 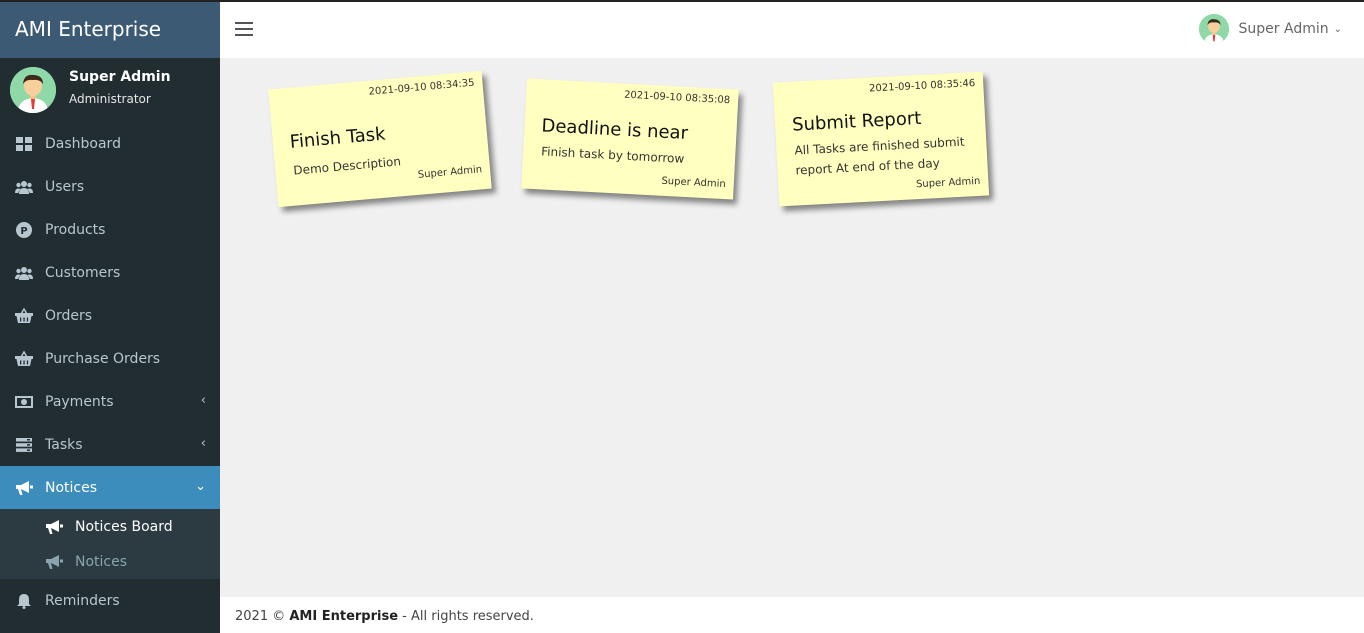 What do you see at coordinates (120, 77) in the screenshot?
I see `user-name: Super Admin` at bounding box center [120, 77].